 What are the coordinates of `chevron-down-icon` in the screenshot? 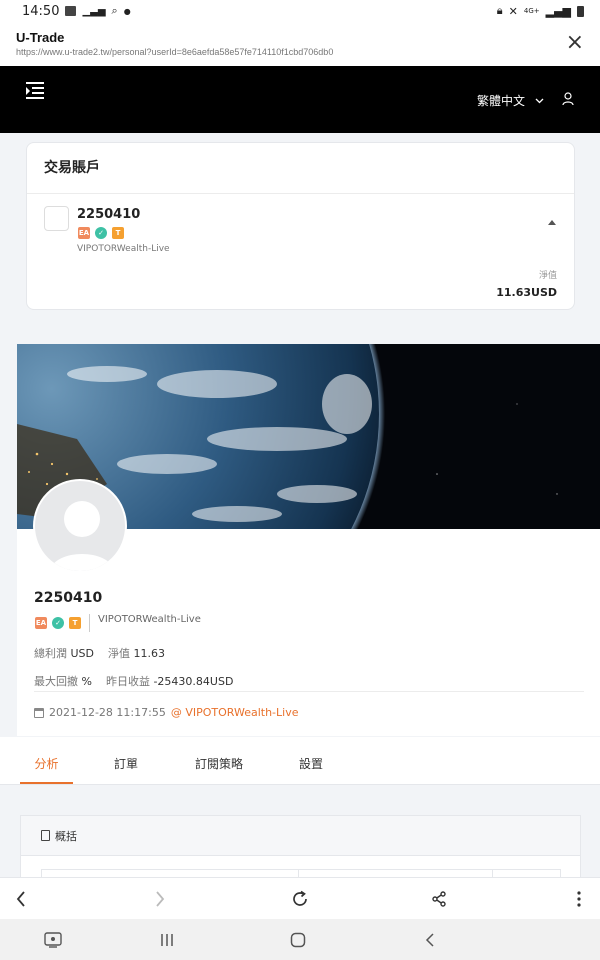 It's located at (539, 100).